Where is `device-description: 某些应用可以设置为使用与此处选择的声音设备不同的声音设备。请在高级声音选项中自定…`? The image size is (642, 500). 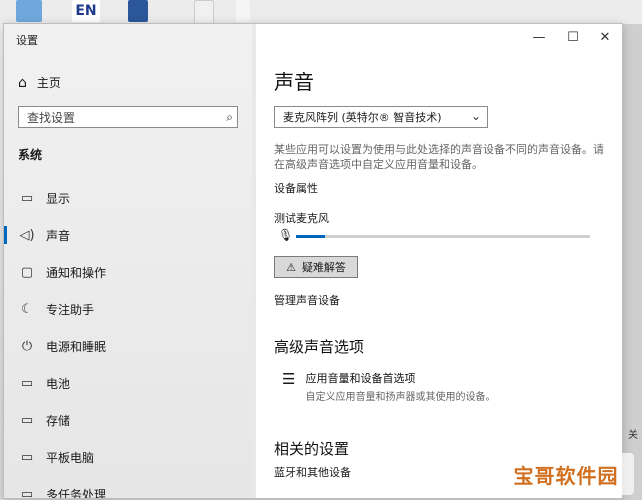
device-description: 某些应用可以设置为使用与此处选择的声音设备不同的声音设备。请在高级声音选项中自定… is located at coordinates (439, 157).